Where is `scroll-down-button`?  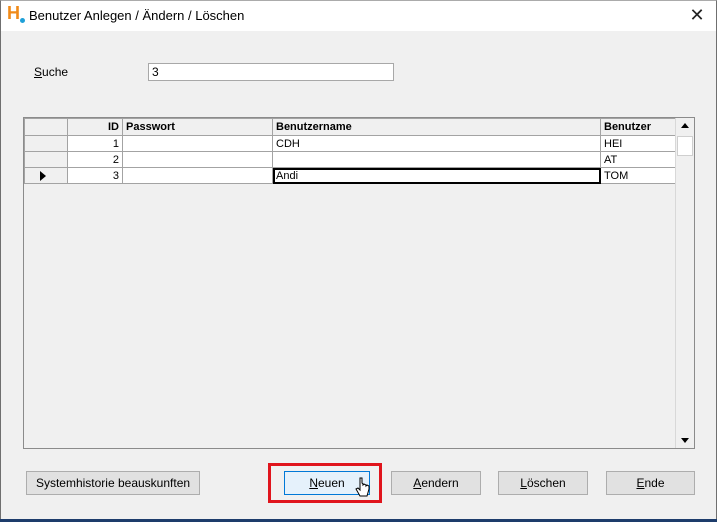
scroll-down-button is located at coordinates (685, 440).